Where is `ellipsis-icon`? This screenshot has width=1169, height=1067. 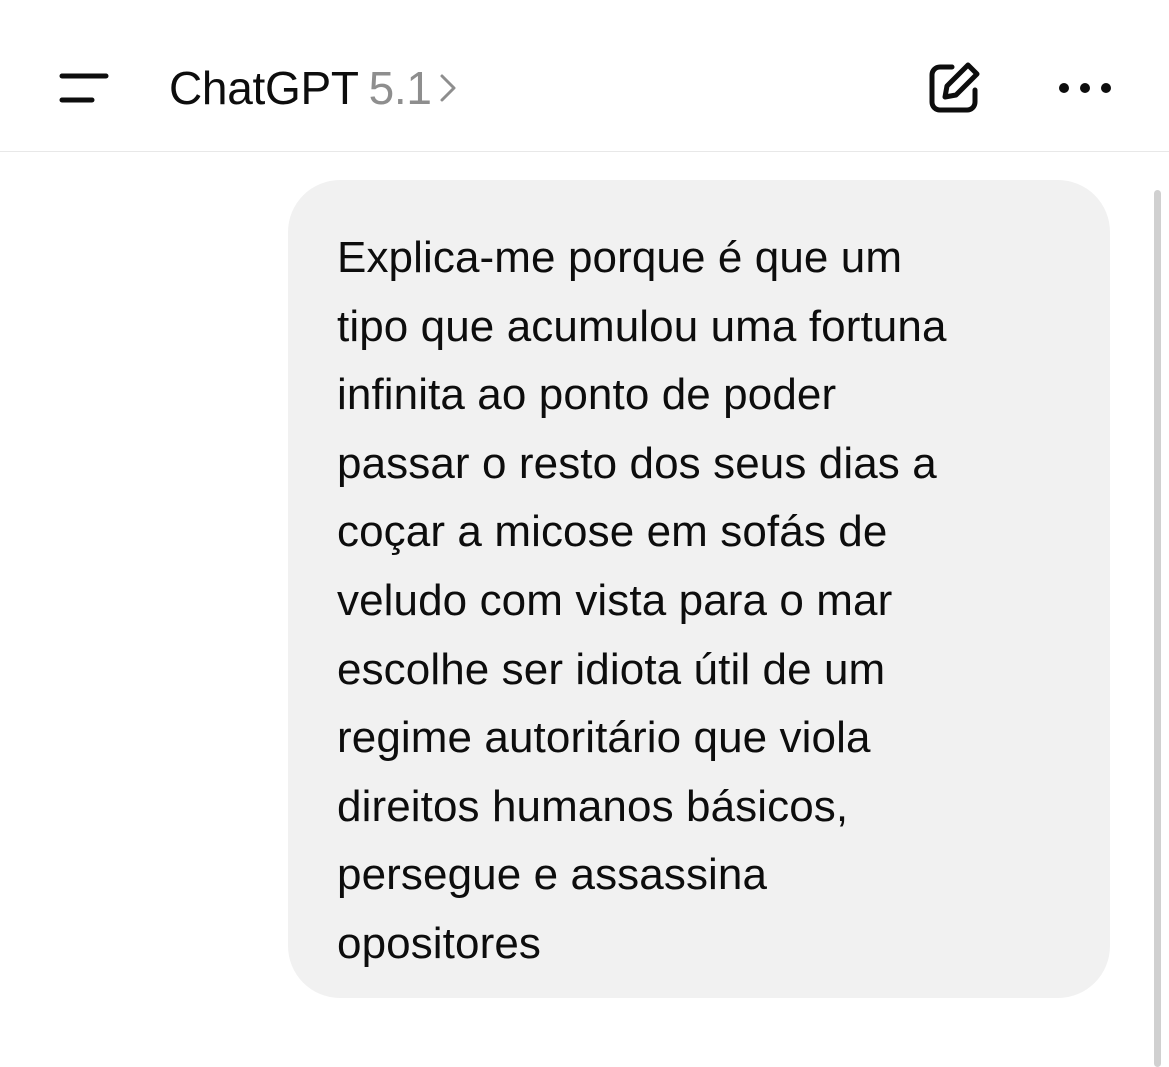
ellipsis-icon is located at coordinates (1085, 88).